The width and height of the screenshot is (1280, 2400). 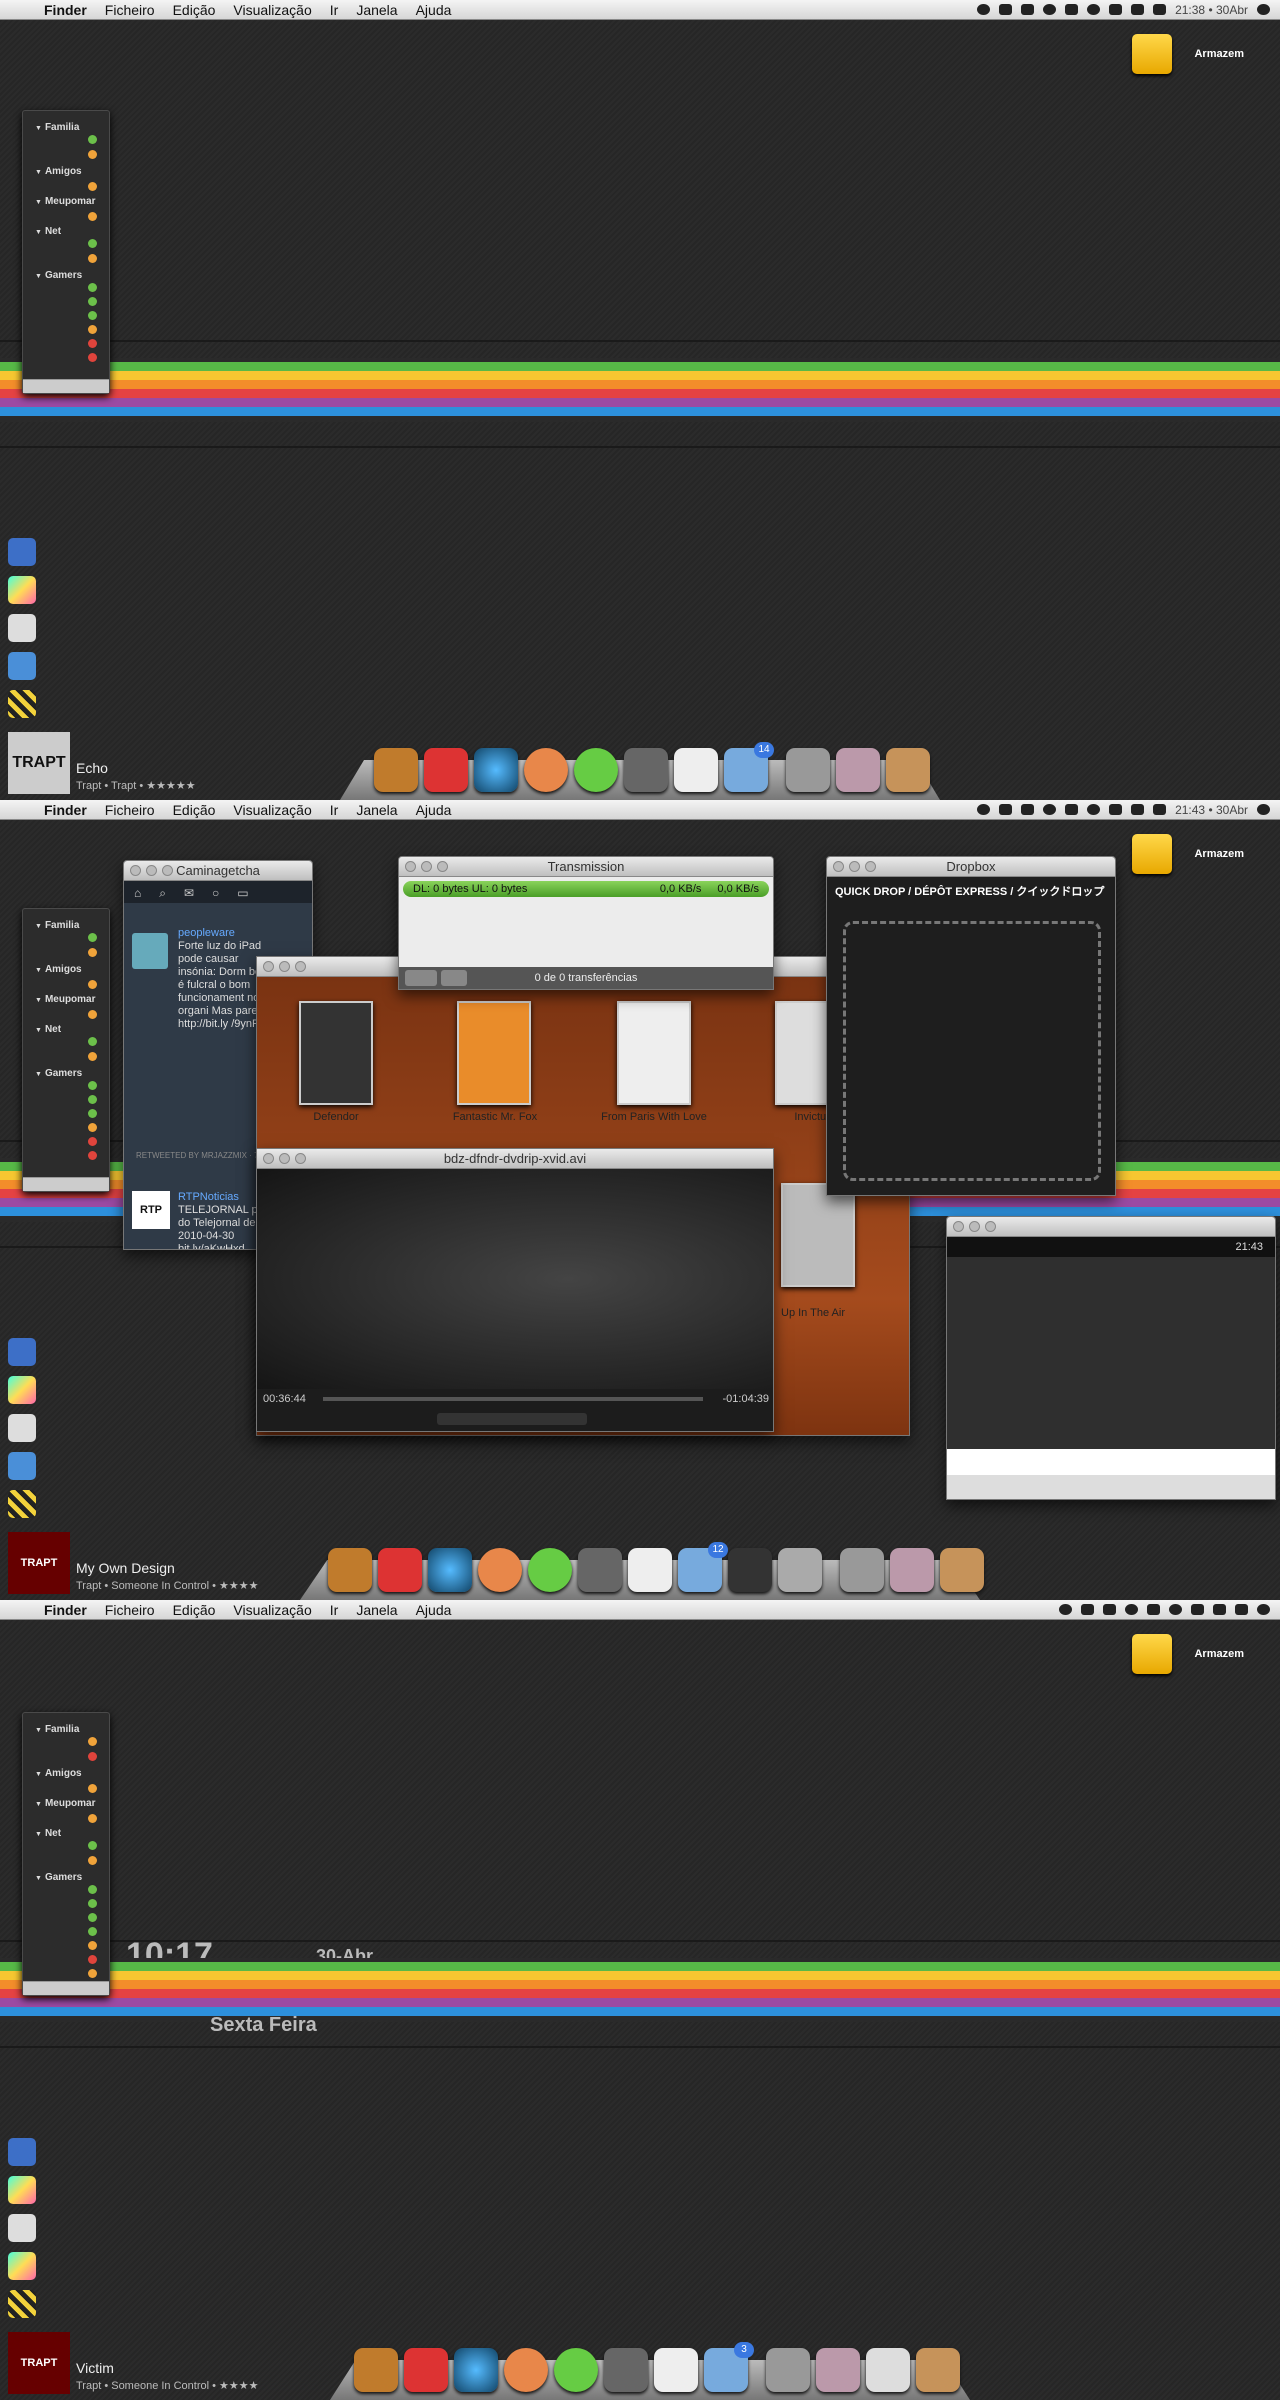 I want to click on frog-icon, so click(x=596, y=770).